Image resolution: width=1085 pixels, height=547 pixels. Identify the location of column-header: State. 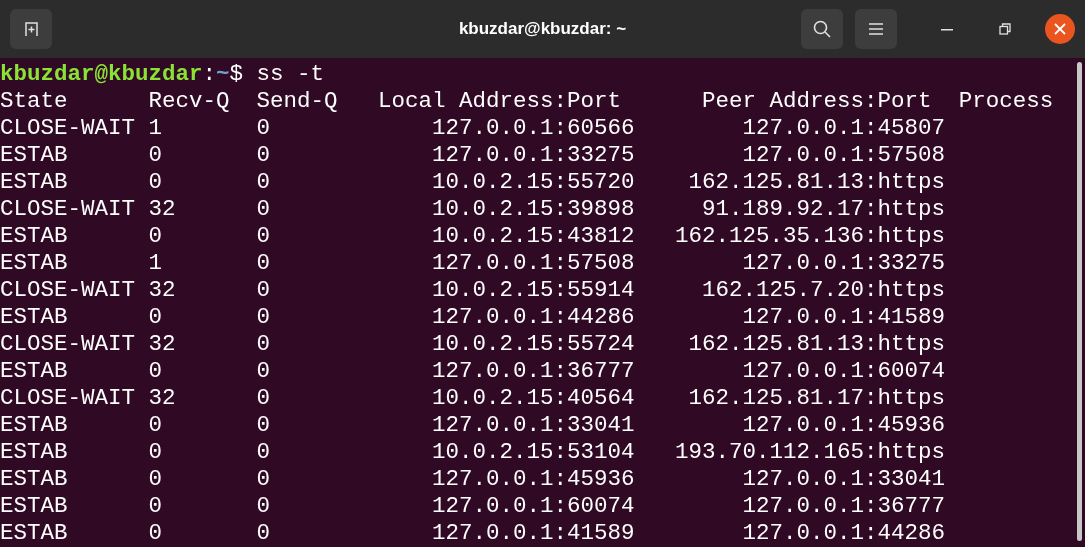
(34, 101).